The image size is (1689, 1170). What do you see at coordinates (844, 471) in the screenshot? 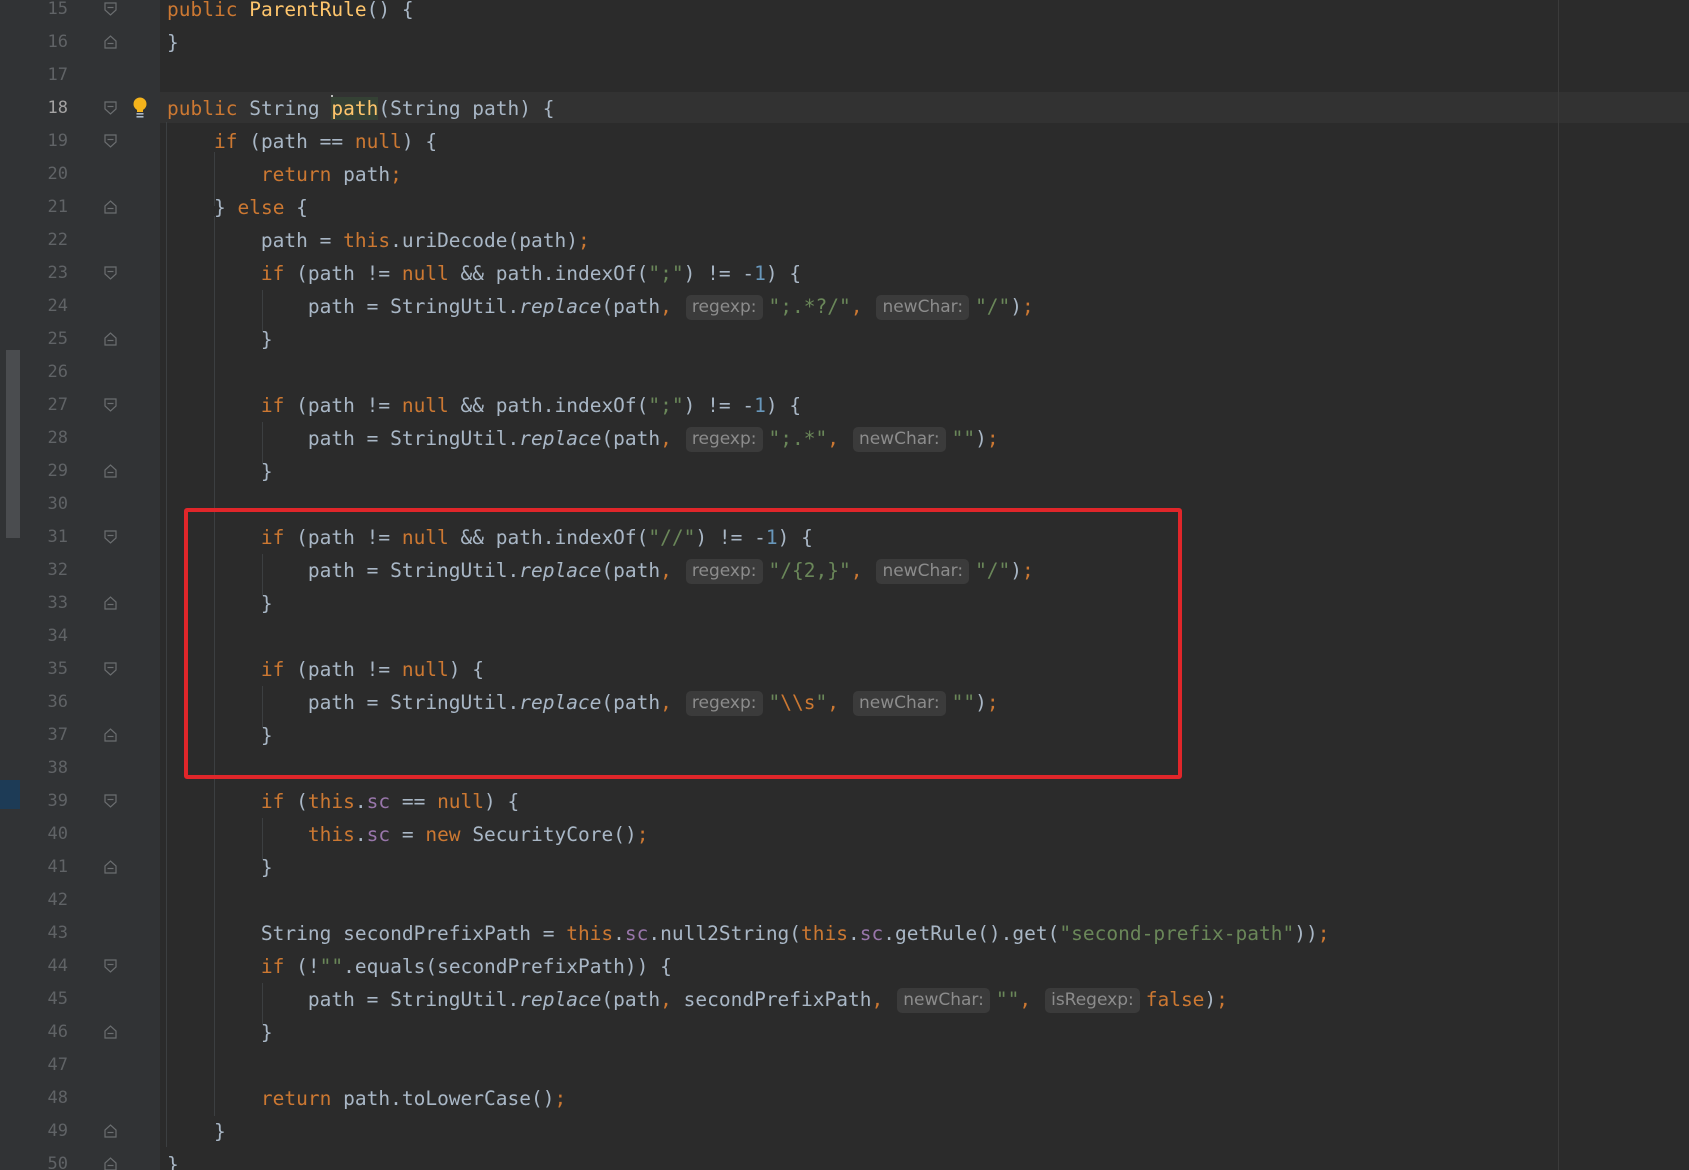
I see `code-line-29: 29 }` at bounding box center [844, 471].